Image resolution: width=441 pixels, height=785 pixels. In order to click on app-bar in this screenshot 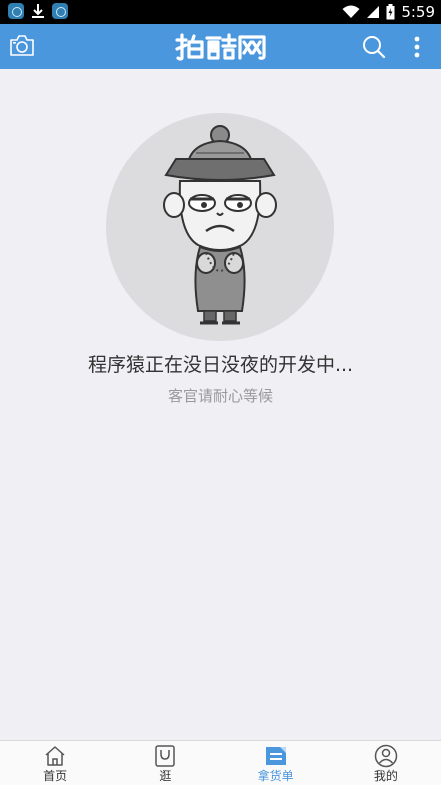, I will do `click(220, 46)`.